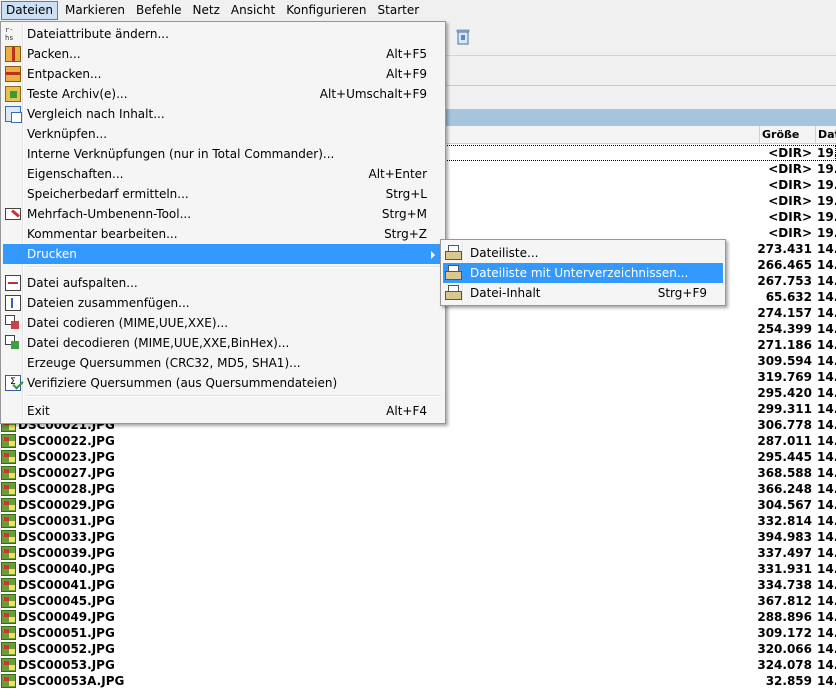 The height and width of the screenshot is (689, 836). I want to click on menu-item-eigenschaften: Eigenschaften... Alt+Enter, so click(223, 174).